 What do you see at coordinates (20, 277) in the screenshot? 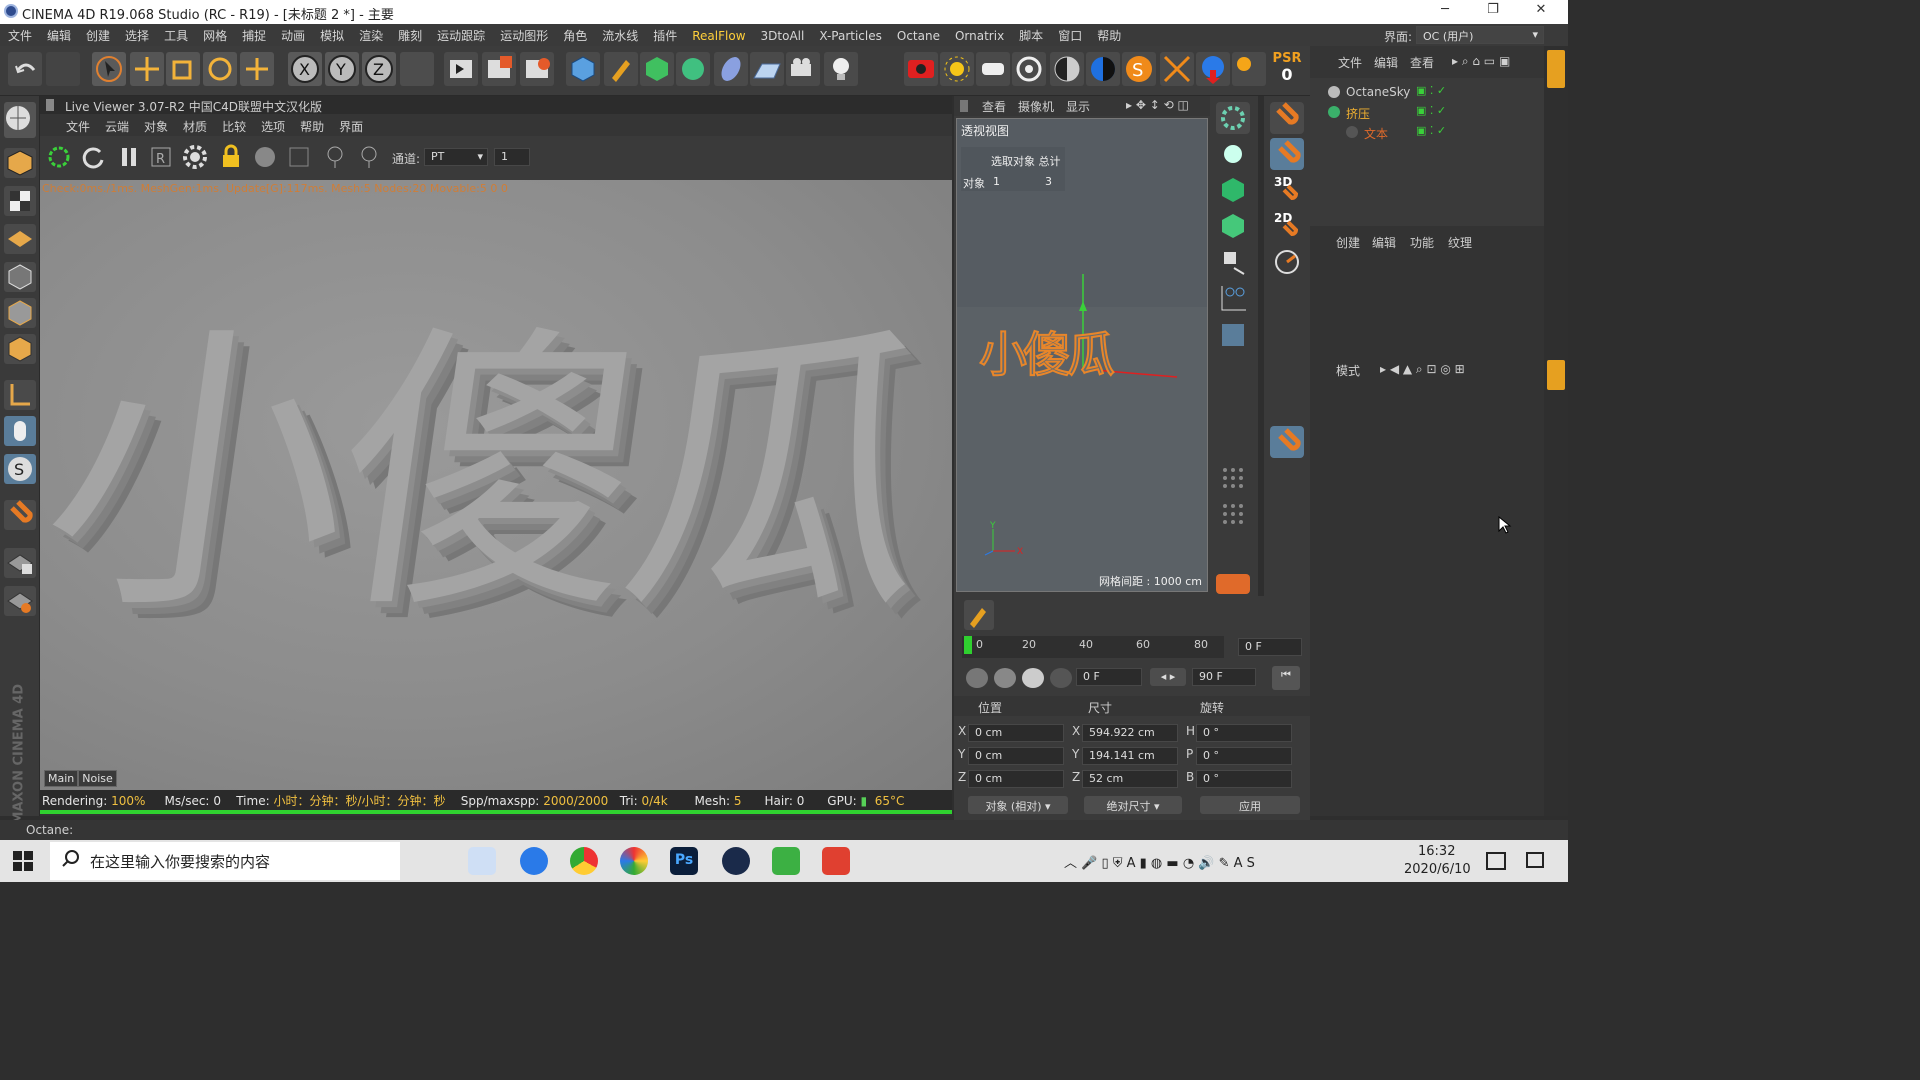
I see `points-mode-icon` at bounding box center [20, 277].